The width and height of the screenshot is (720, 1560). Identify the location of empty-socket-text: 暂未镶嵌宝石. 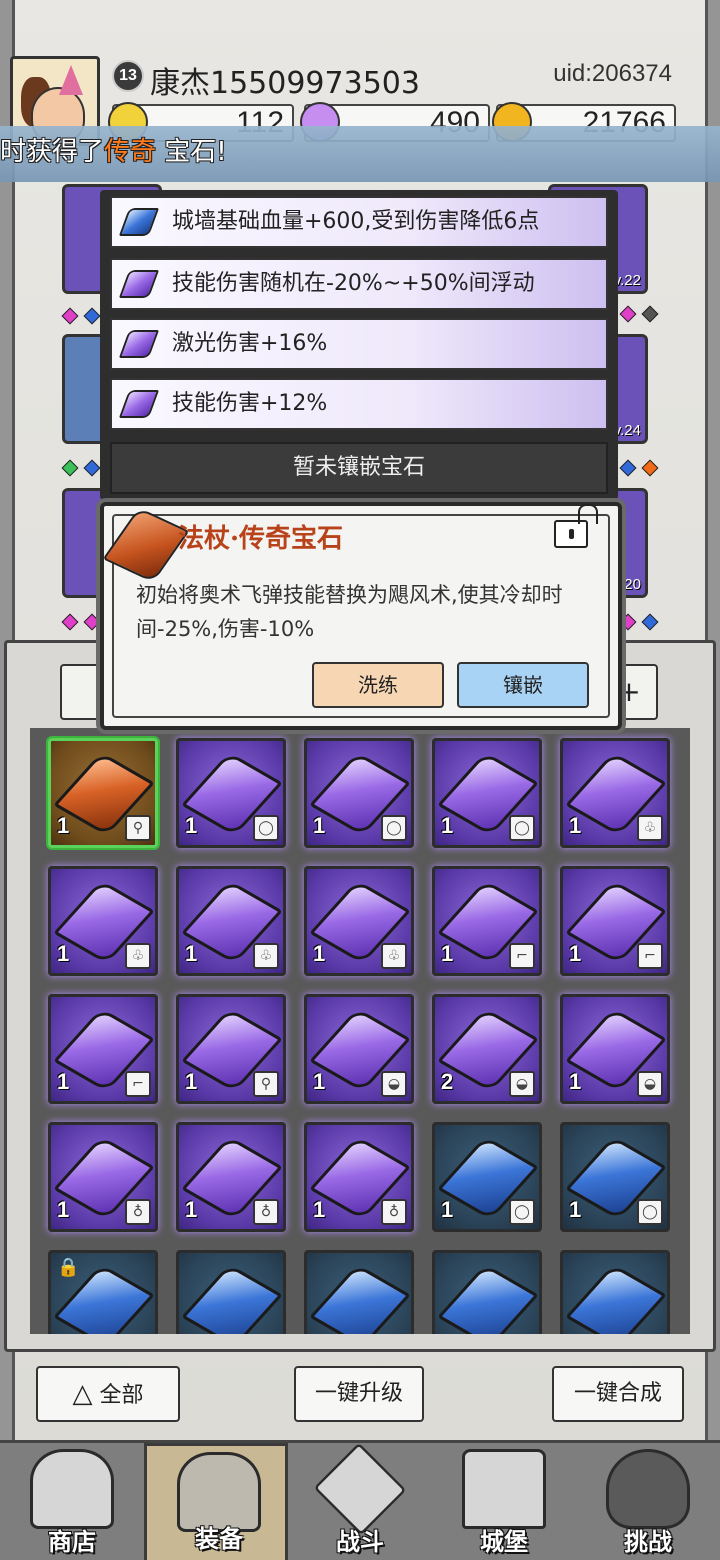
(358, 467).